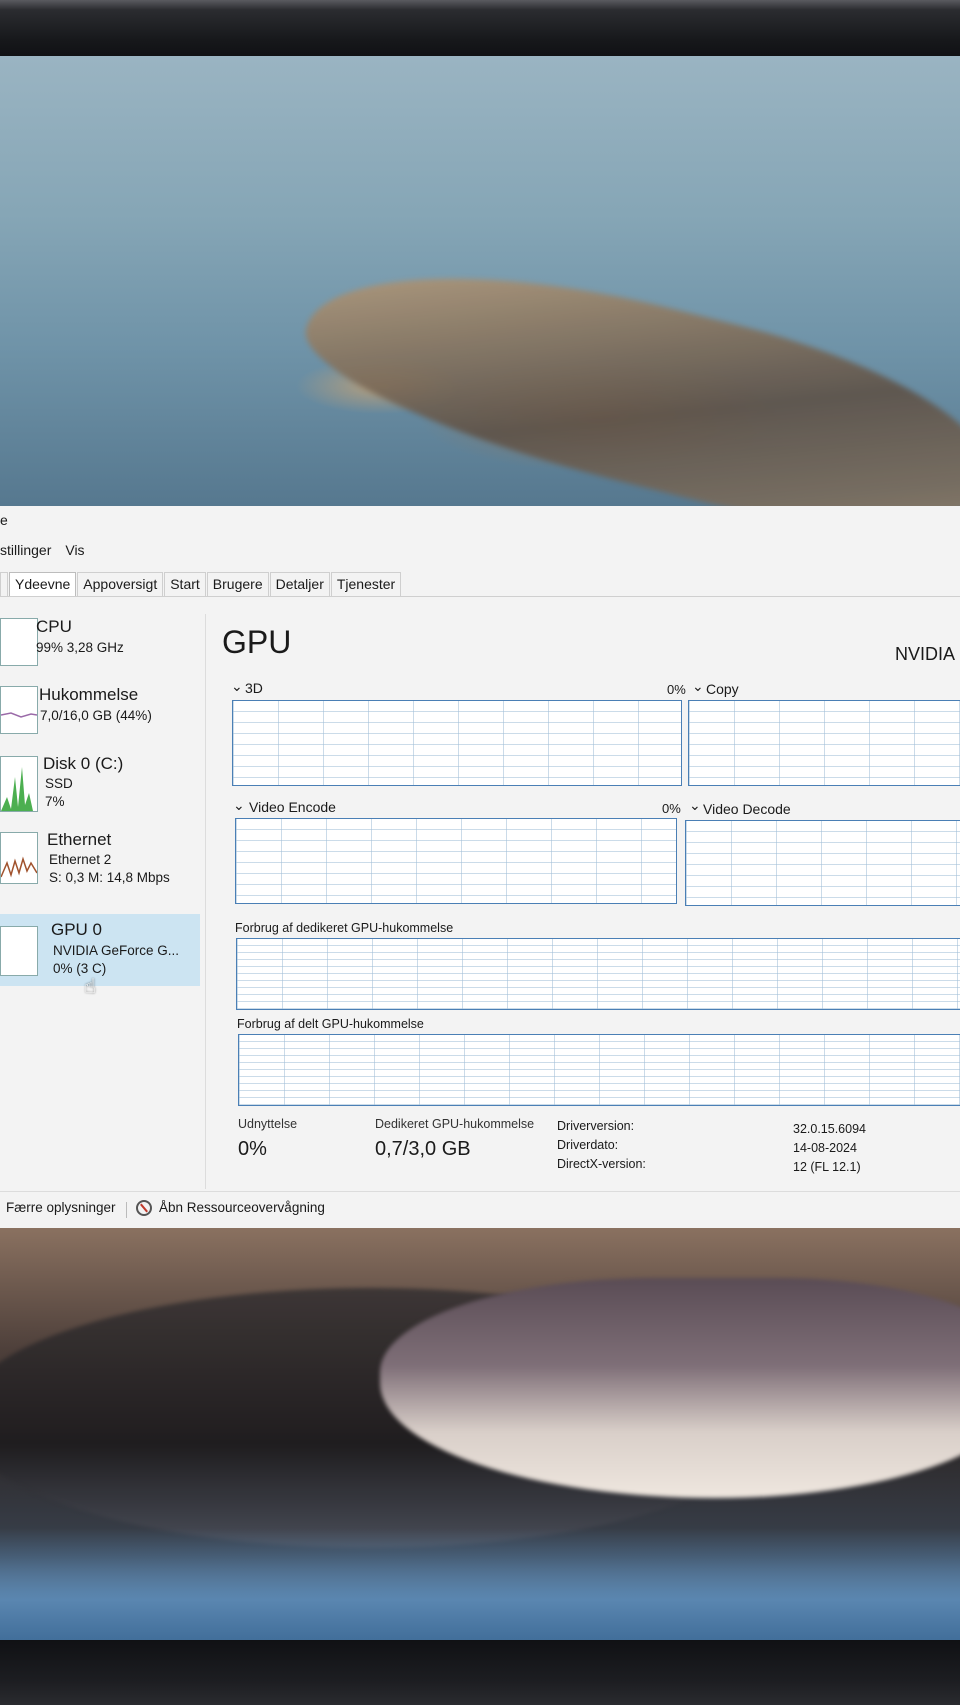 Image resolution: width=960 pixels, height=1705 pixels. I want to click on dedicated-memory-stat-value: 0,7/3,0 GB, so click(423, 1149).